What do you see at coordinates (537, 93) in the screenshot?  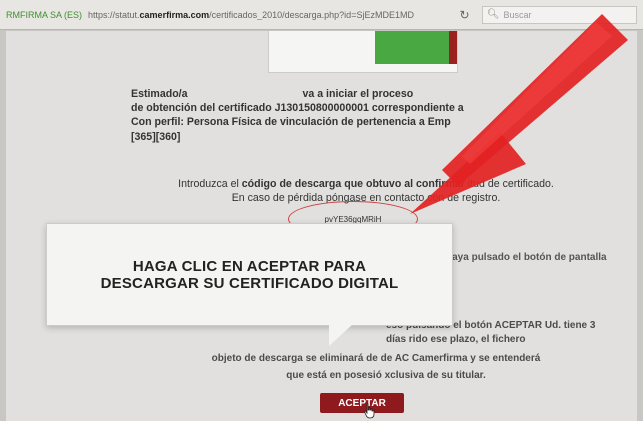 I see `red-arrow-highlight` at bounding box center [537, 93].